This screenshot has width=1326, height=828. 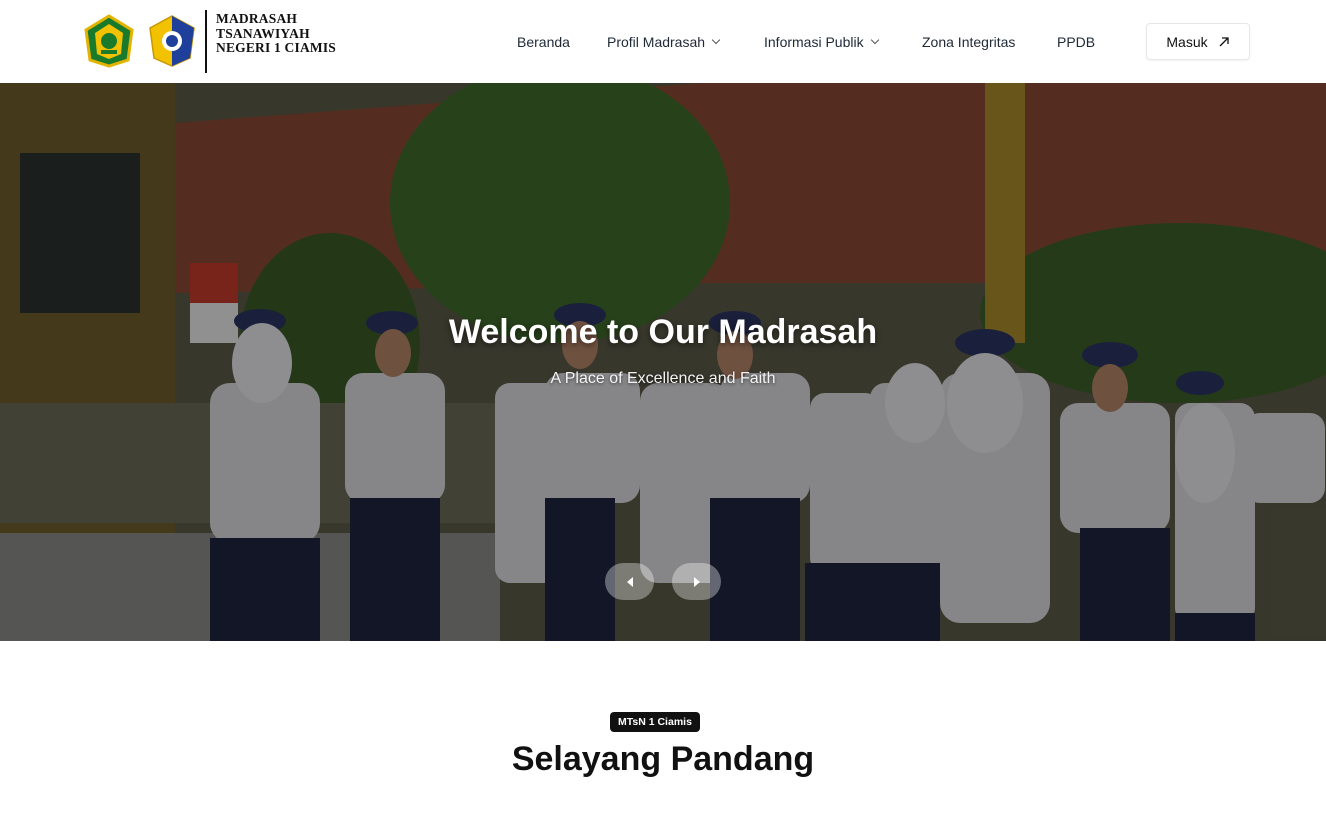 I want to click on hero-subtitle: A Place of Excellence and Faith, so click(x=663, y=378).